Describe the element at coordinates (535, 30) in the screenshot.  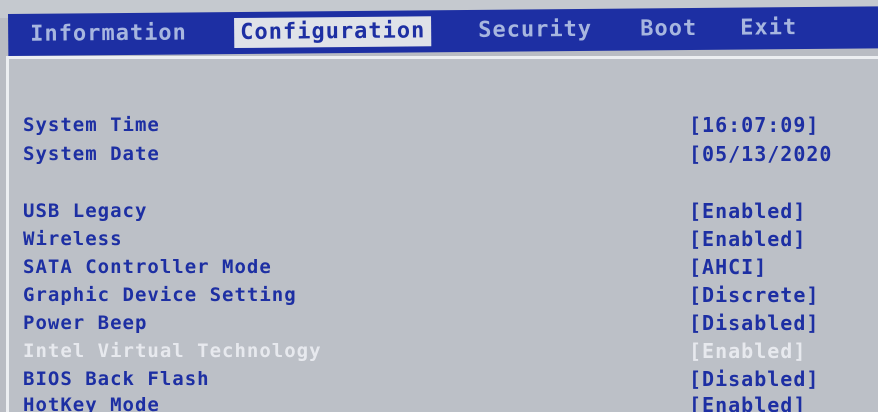
I see `tab-security: Security` at that location.